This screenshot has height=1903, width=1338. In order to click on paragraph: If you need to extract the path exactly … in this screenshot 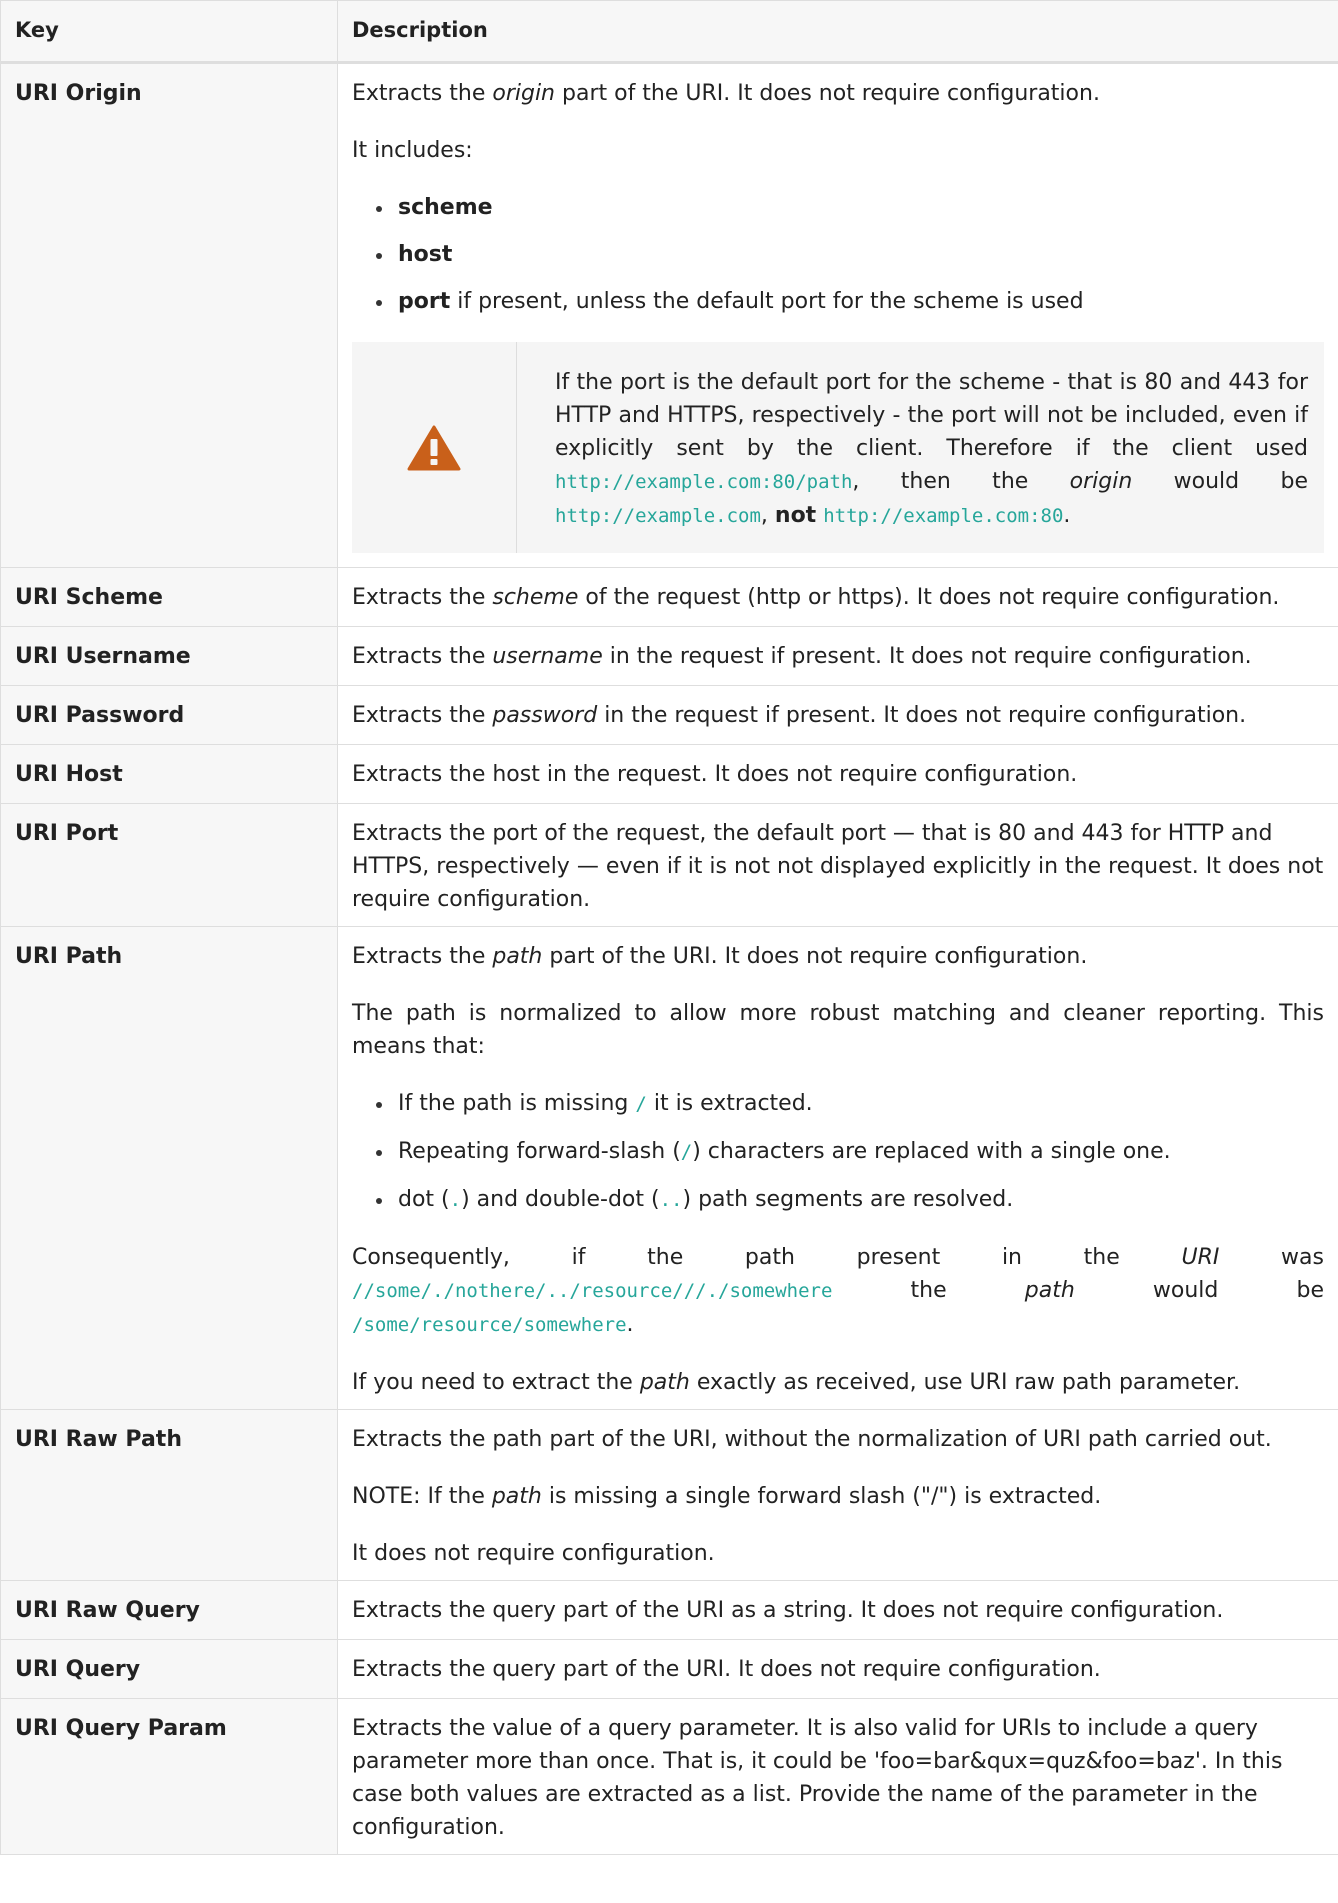, I will do `click(838, 1382)`.